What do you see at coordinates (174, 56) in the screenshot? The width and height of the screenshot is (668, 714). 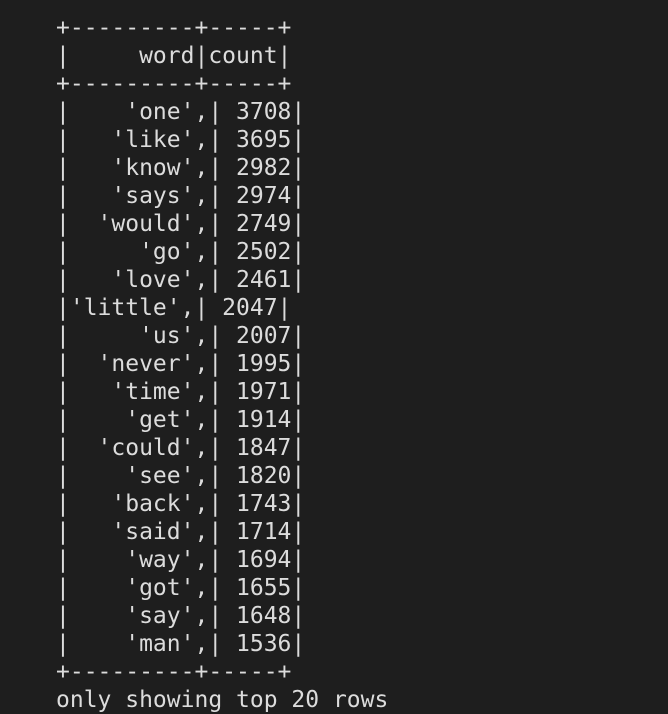 I see `table-header: | word|count|` at bounding box center [174, 56].